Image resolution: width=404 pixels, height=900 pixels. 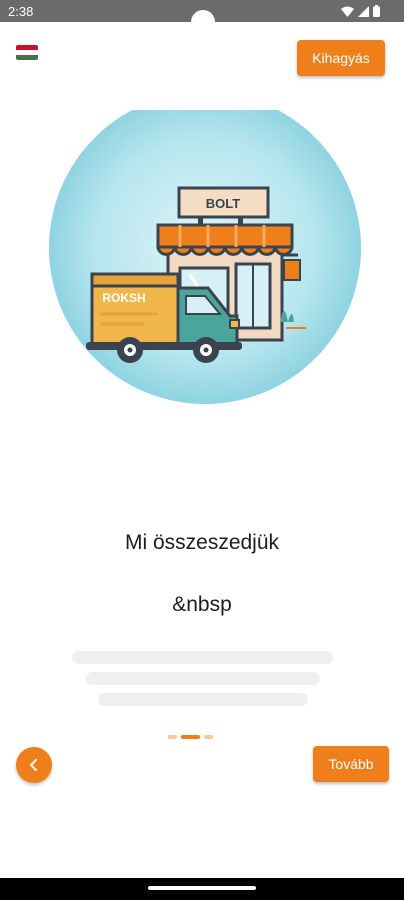 I want to click on back-button, so click(x=34, y=765).